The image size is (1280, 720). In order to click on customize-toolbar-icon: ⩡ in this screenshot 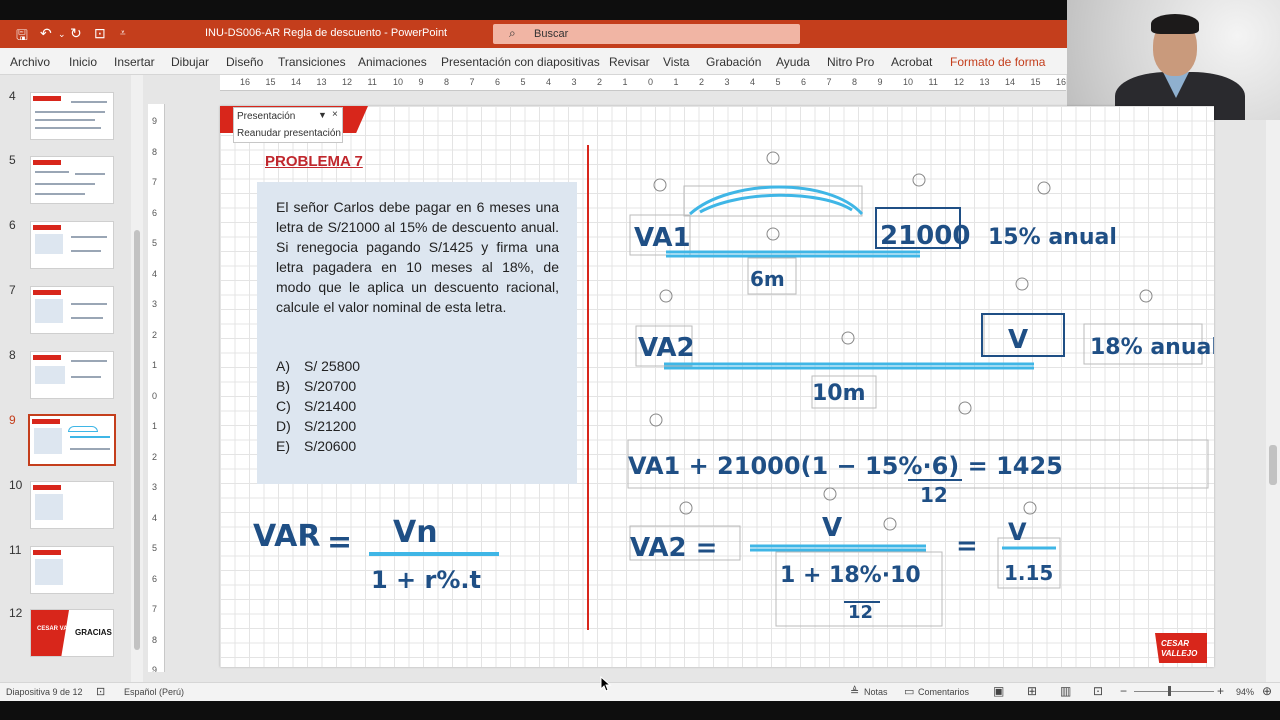, I will do `click(123, 33)`.